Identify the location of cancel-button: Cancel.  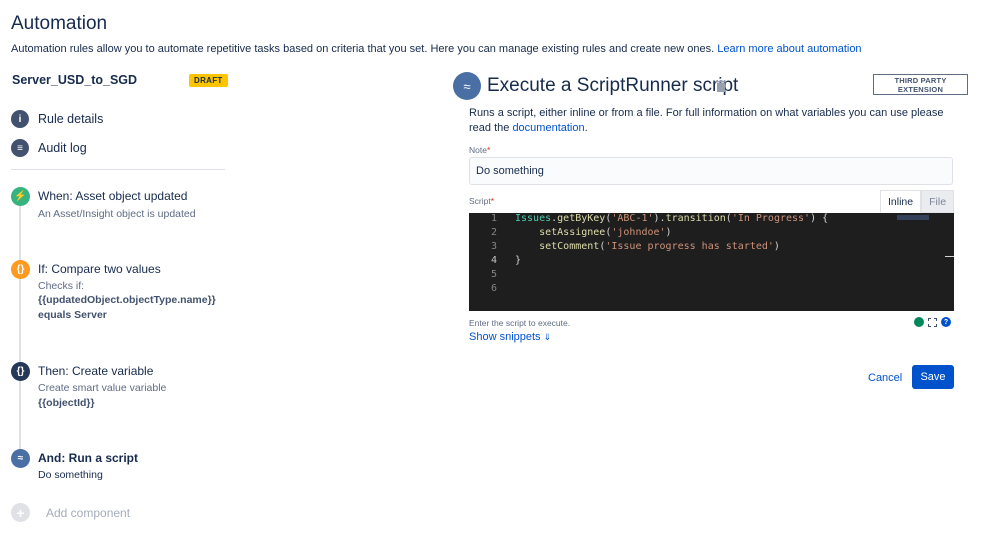
(885, 377).